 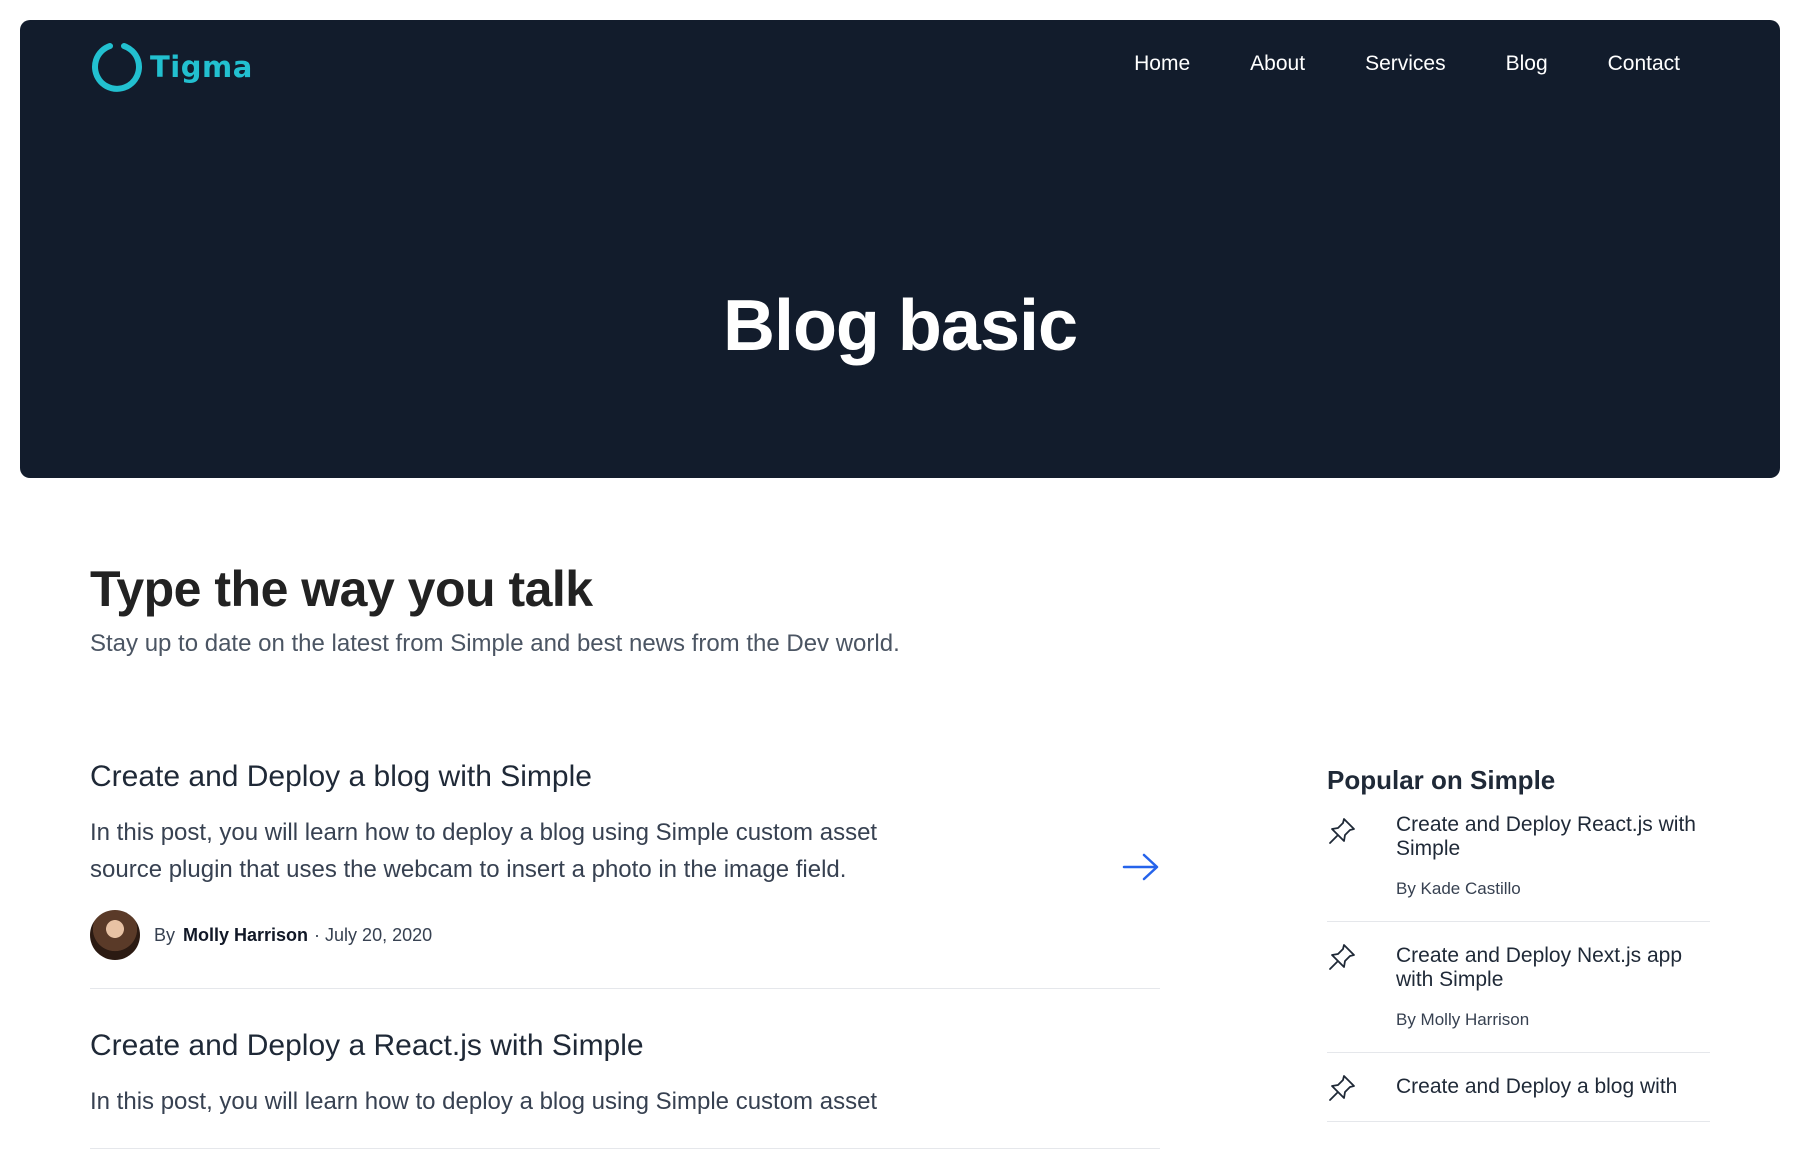 I want to click on popular-item-author: By Kade Castillo, so click(x=1458, y=888).